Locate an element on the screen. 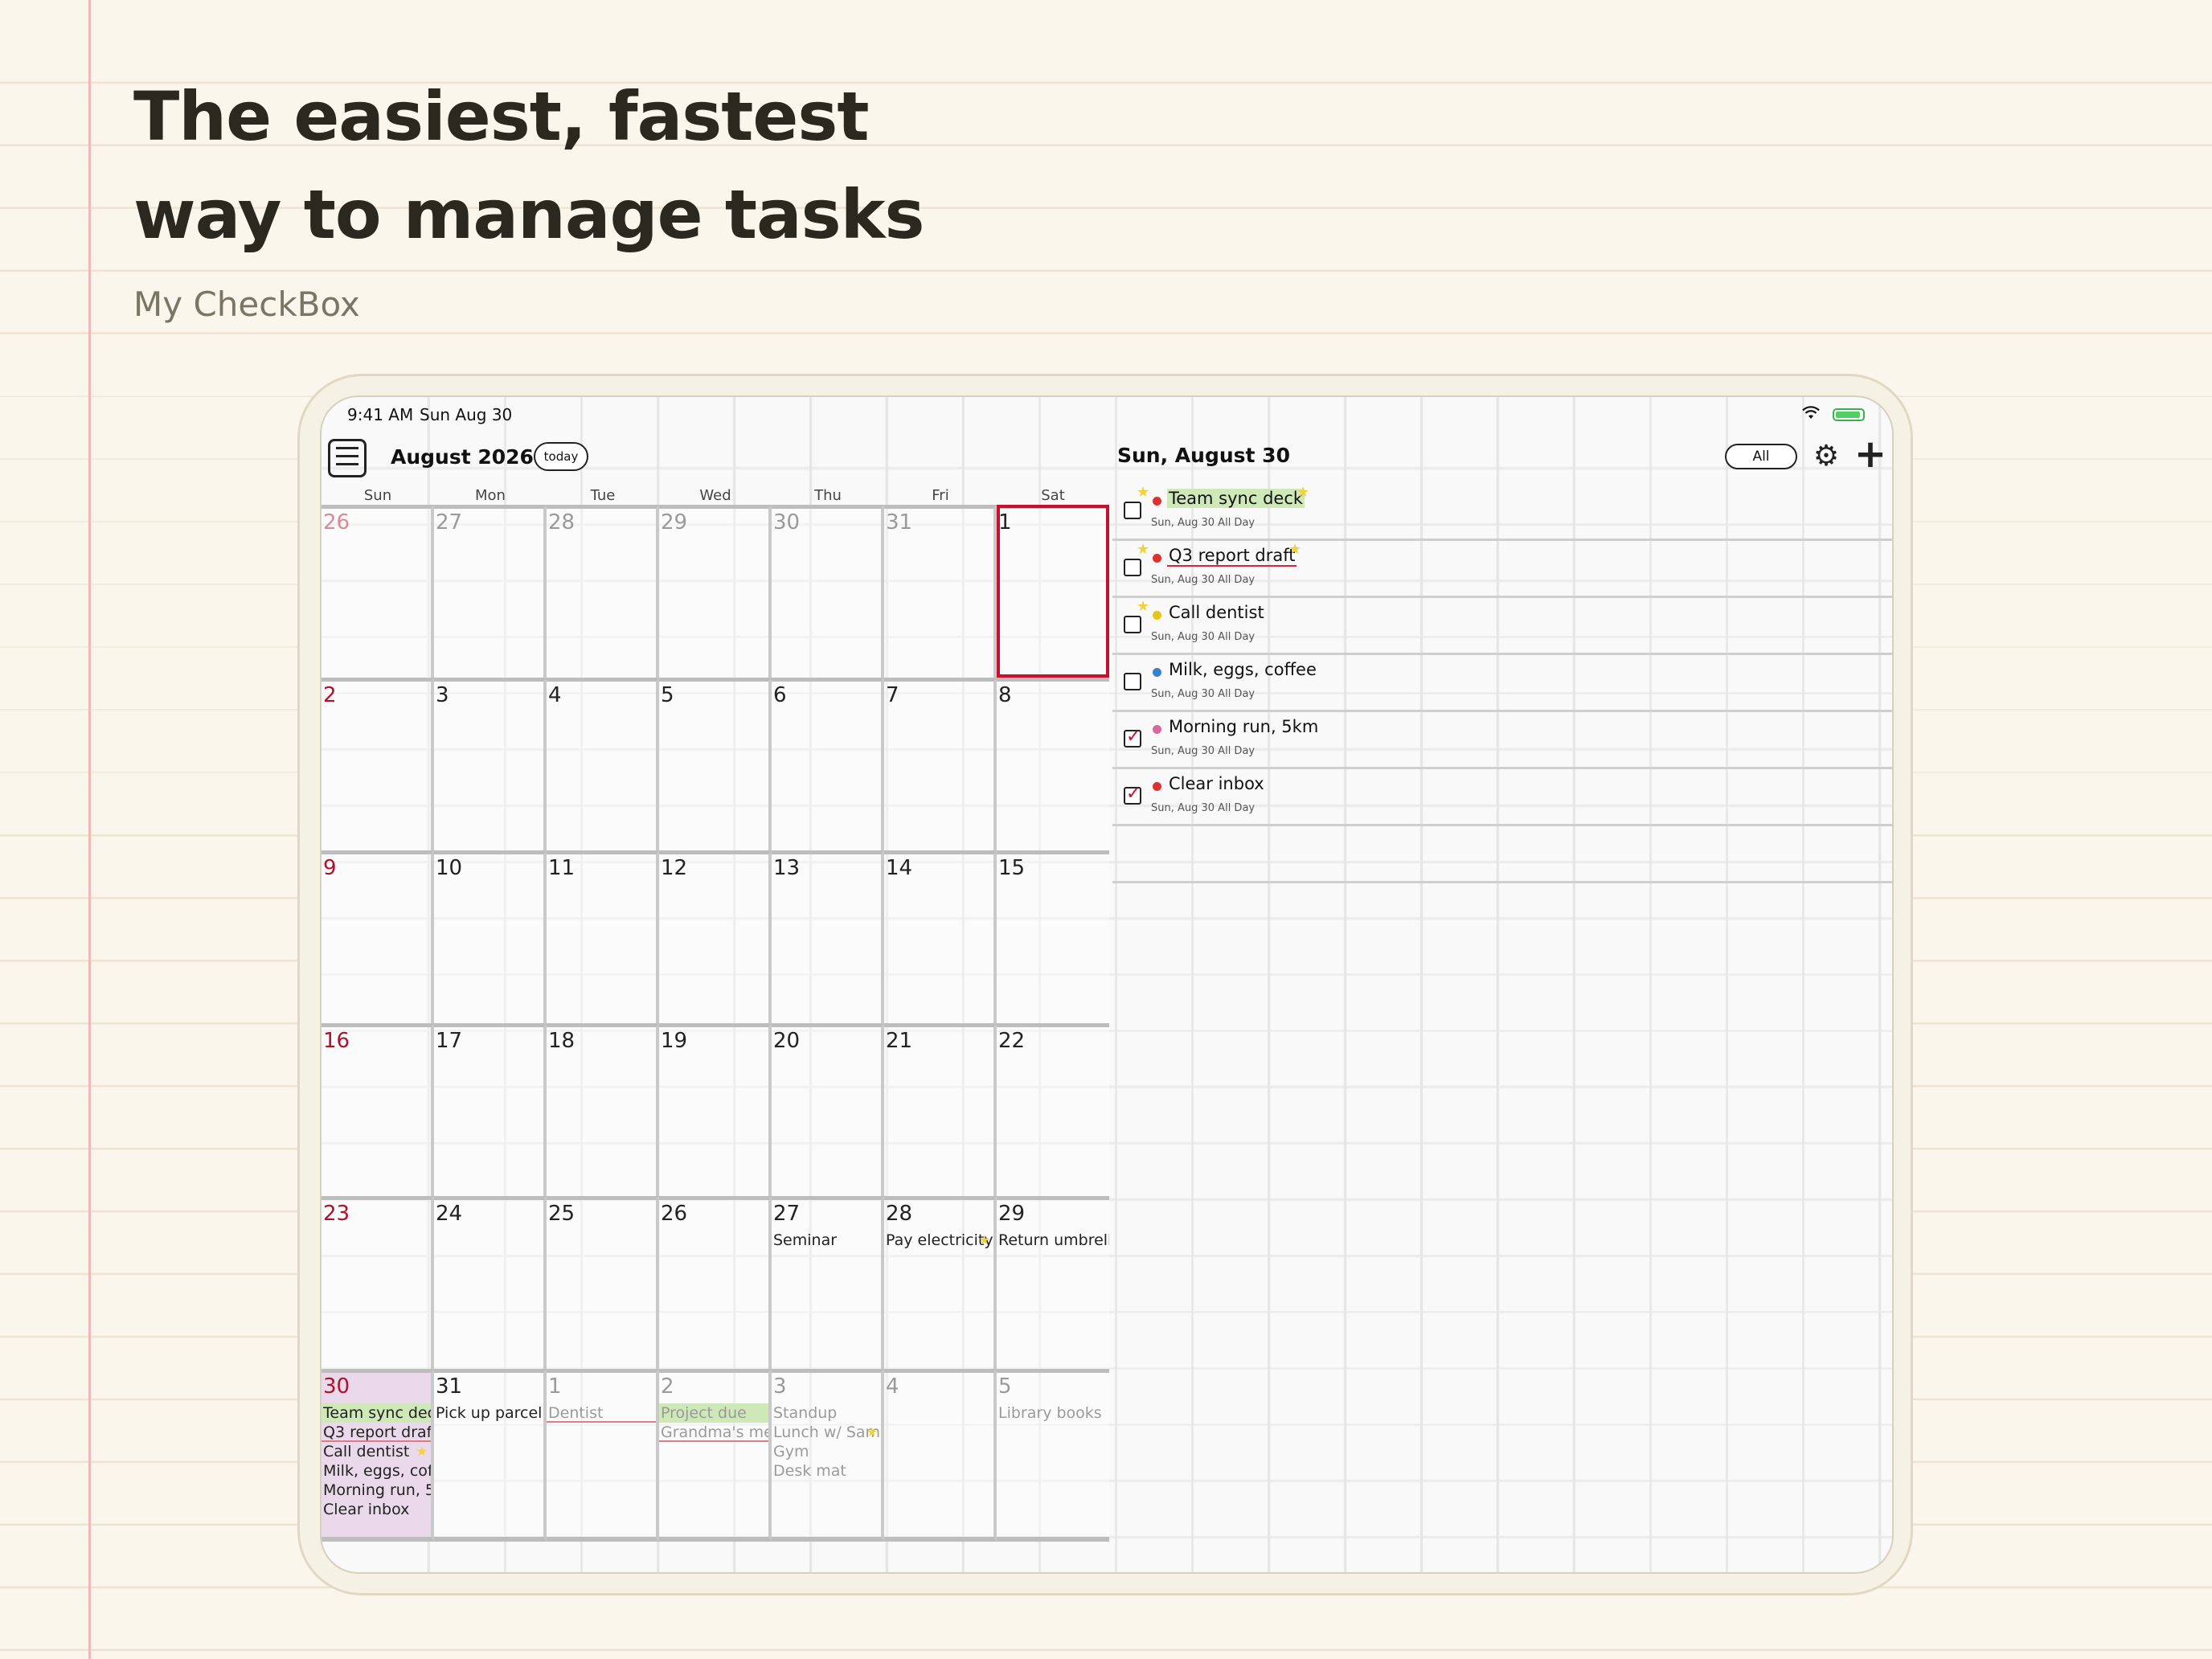 The height and width of the screenshot is (1659, 2212). day-cell: 27 Seminar is located at coordinates (828, 1282).